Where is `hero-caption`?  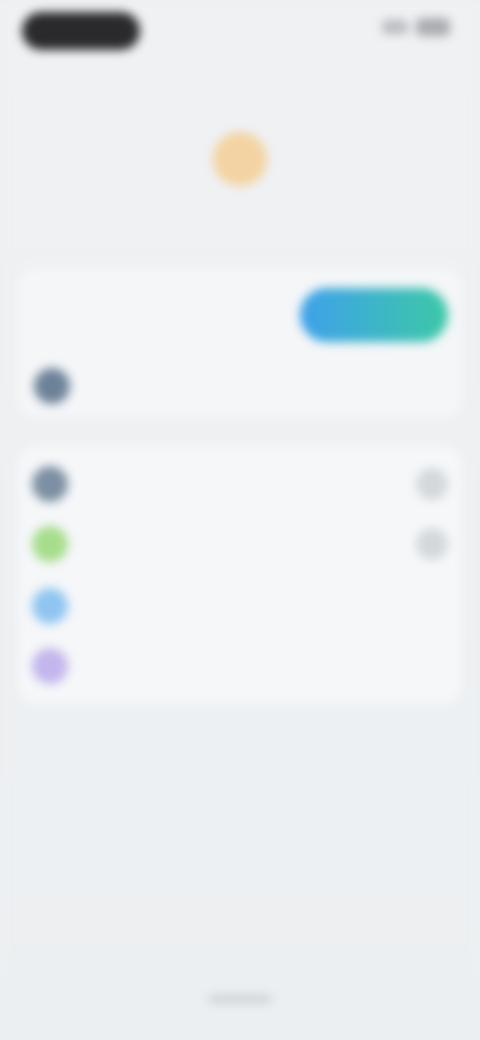
hero-caption is located at coordinates (240, 213).